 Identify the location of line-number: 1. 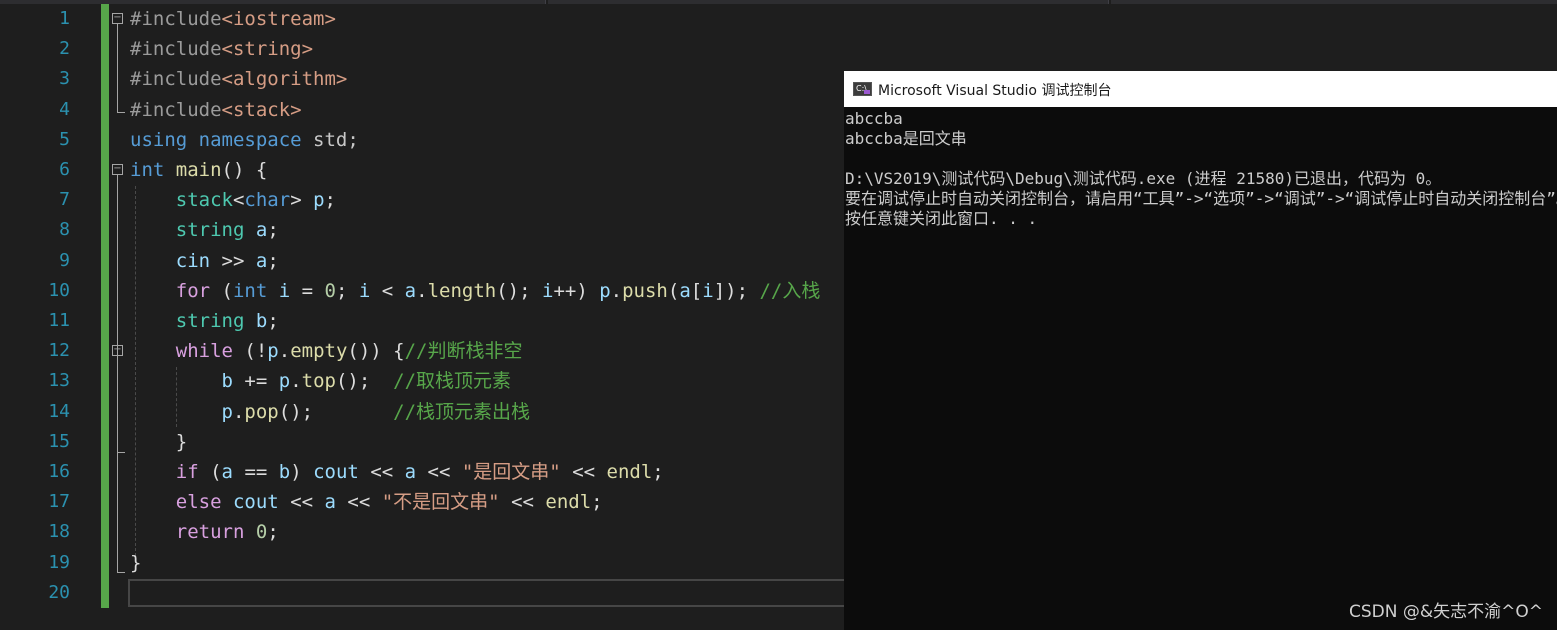
(64, 18).